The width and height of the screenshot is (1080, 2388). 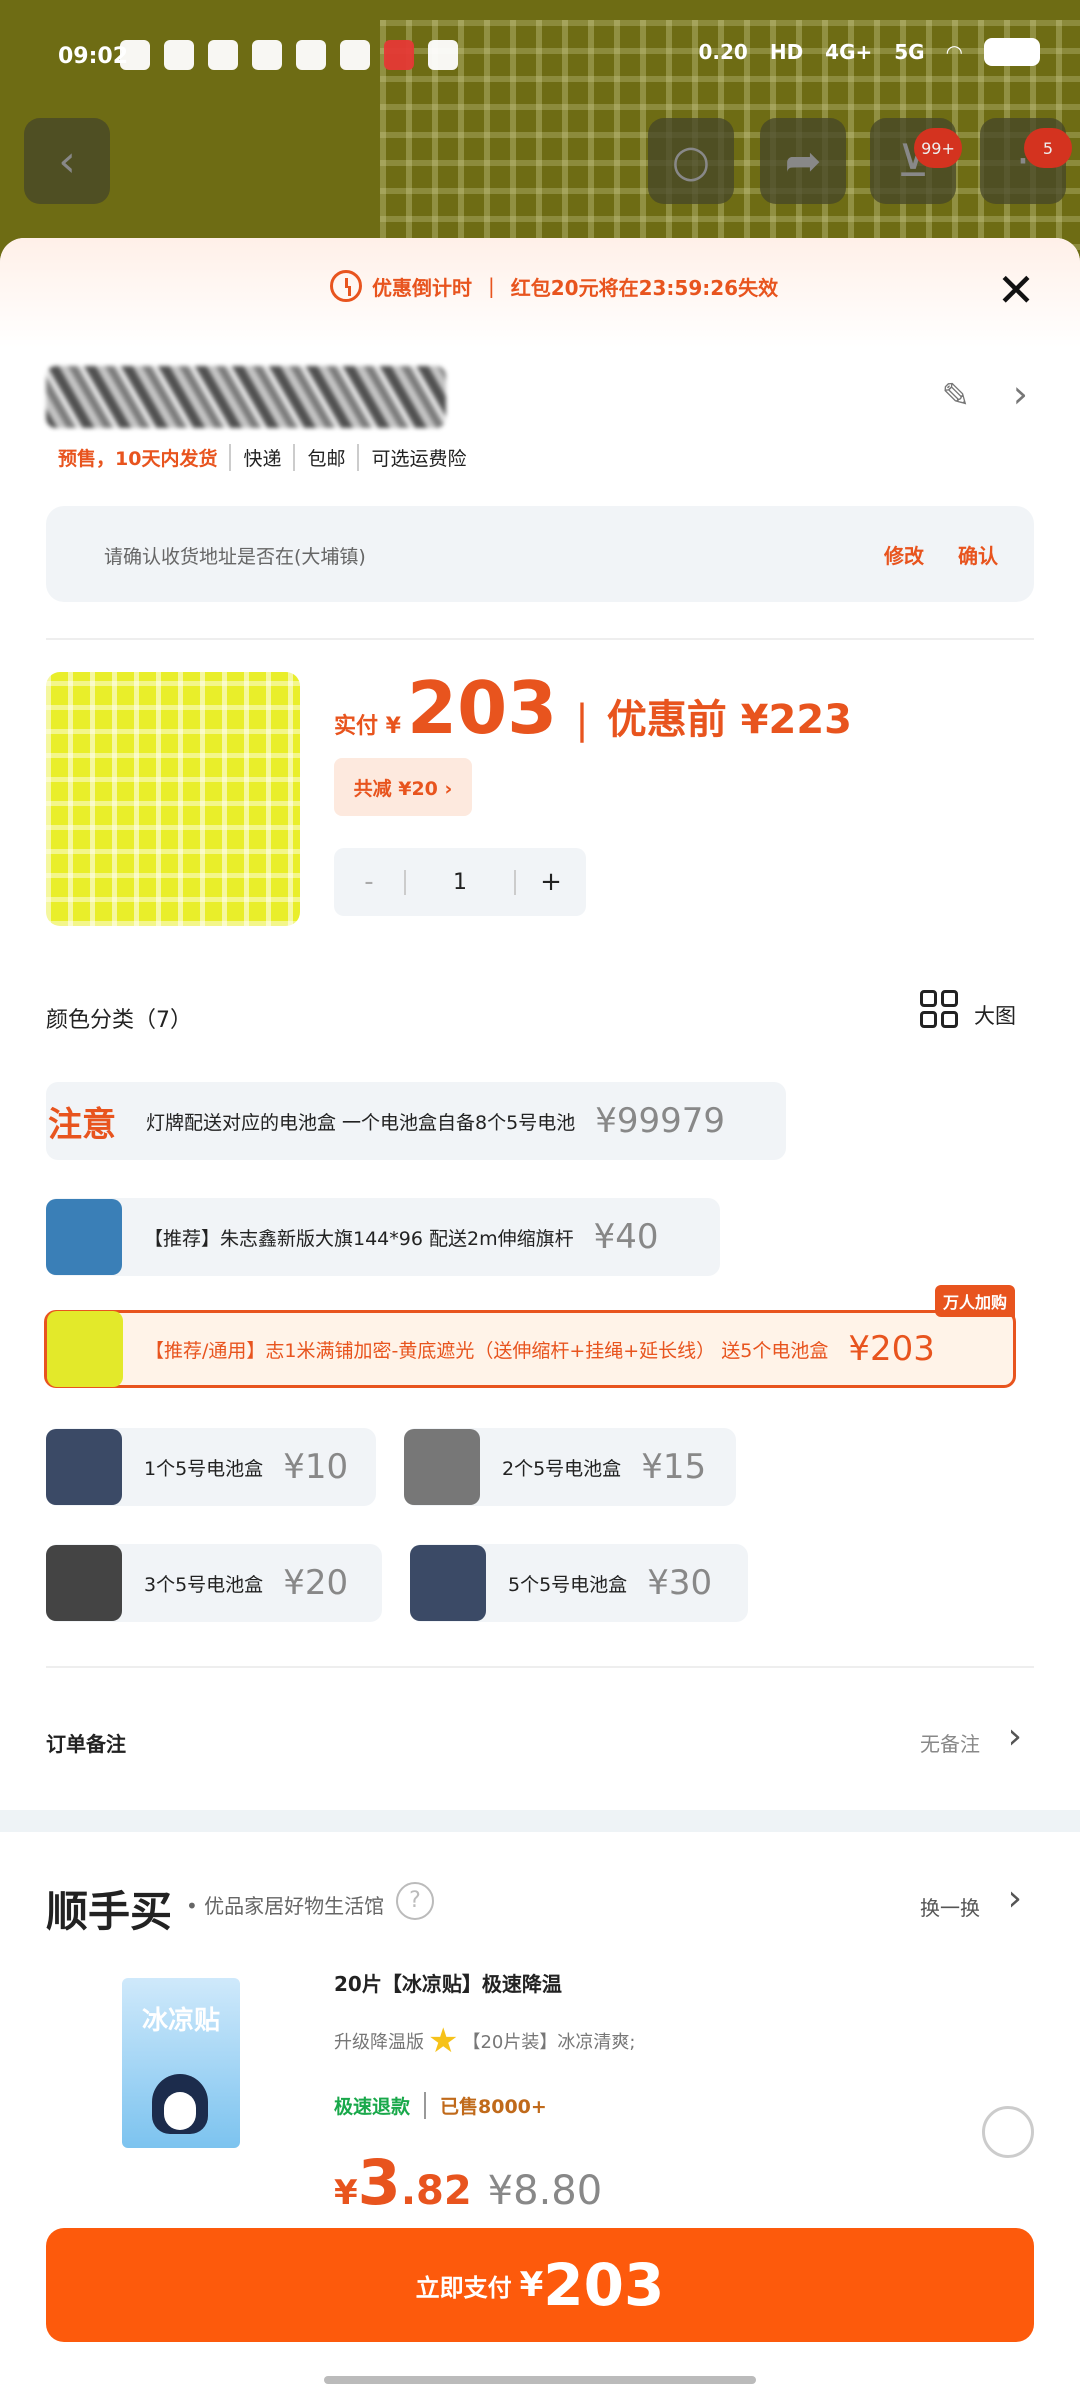 I want to click on product-image-text: 冰凉贴, so click(x=180, y=2021).